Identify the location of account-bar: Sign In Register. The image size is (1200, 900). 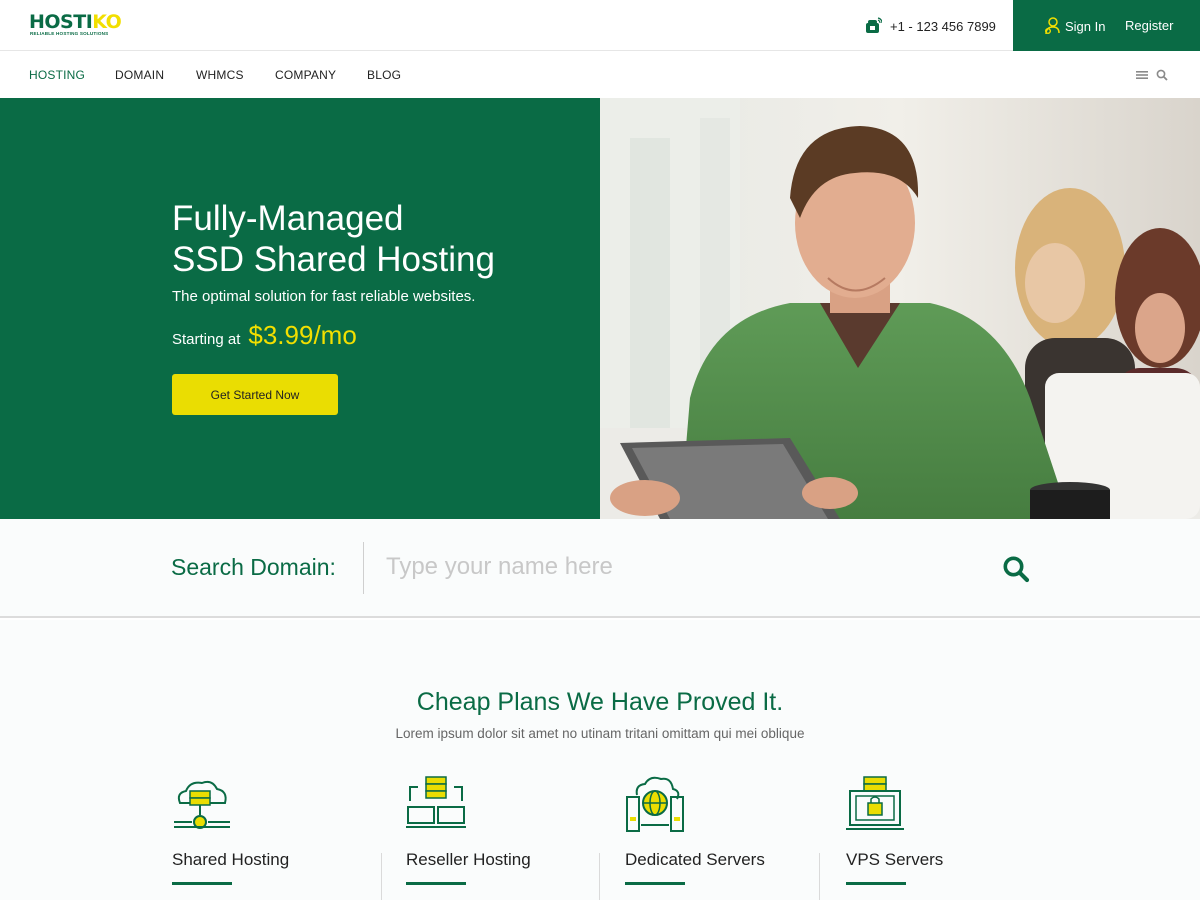
(1106, 25).